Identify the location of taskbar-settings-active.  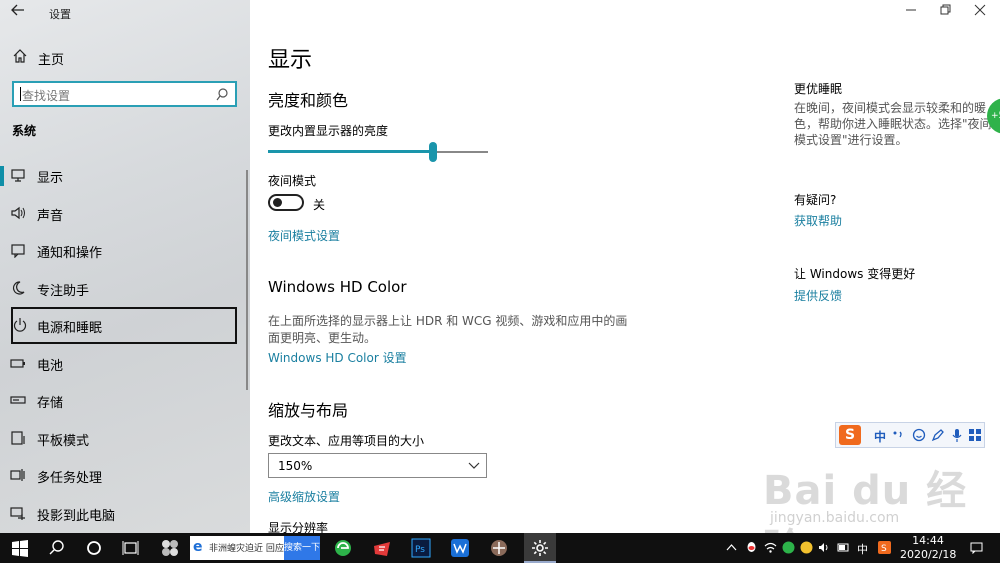
(540, 548).